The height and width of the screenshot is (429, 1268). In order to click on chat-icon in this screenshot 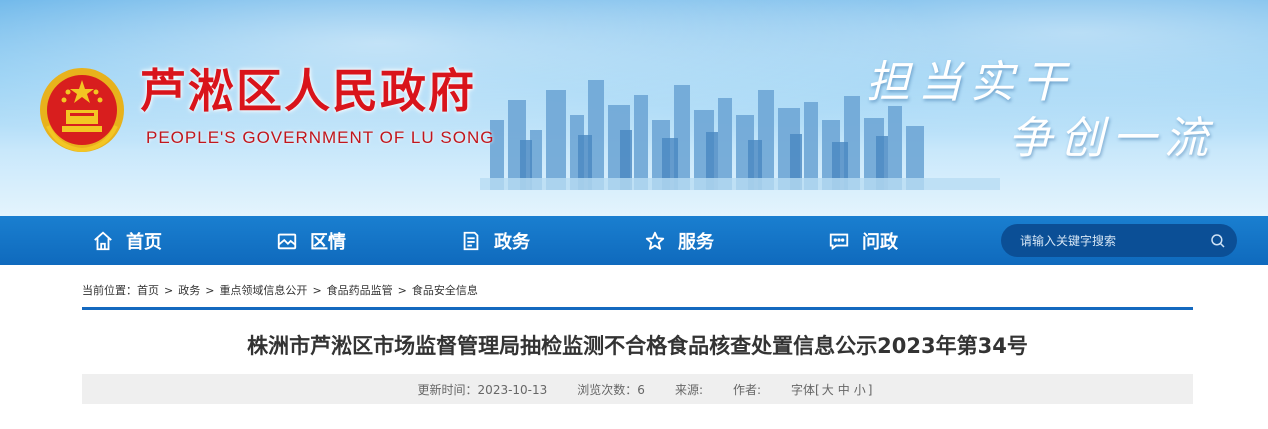, I will do `click(839, 241)`.